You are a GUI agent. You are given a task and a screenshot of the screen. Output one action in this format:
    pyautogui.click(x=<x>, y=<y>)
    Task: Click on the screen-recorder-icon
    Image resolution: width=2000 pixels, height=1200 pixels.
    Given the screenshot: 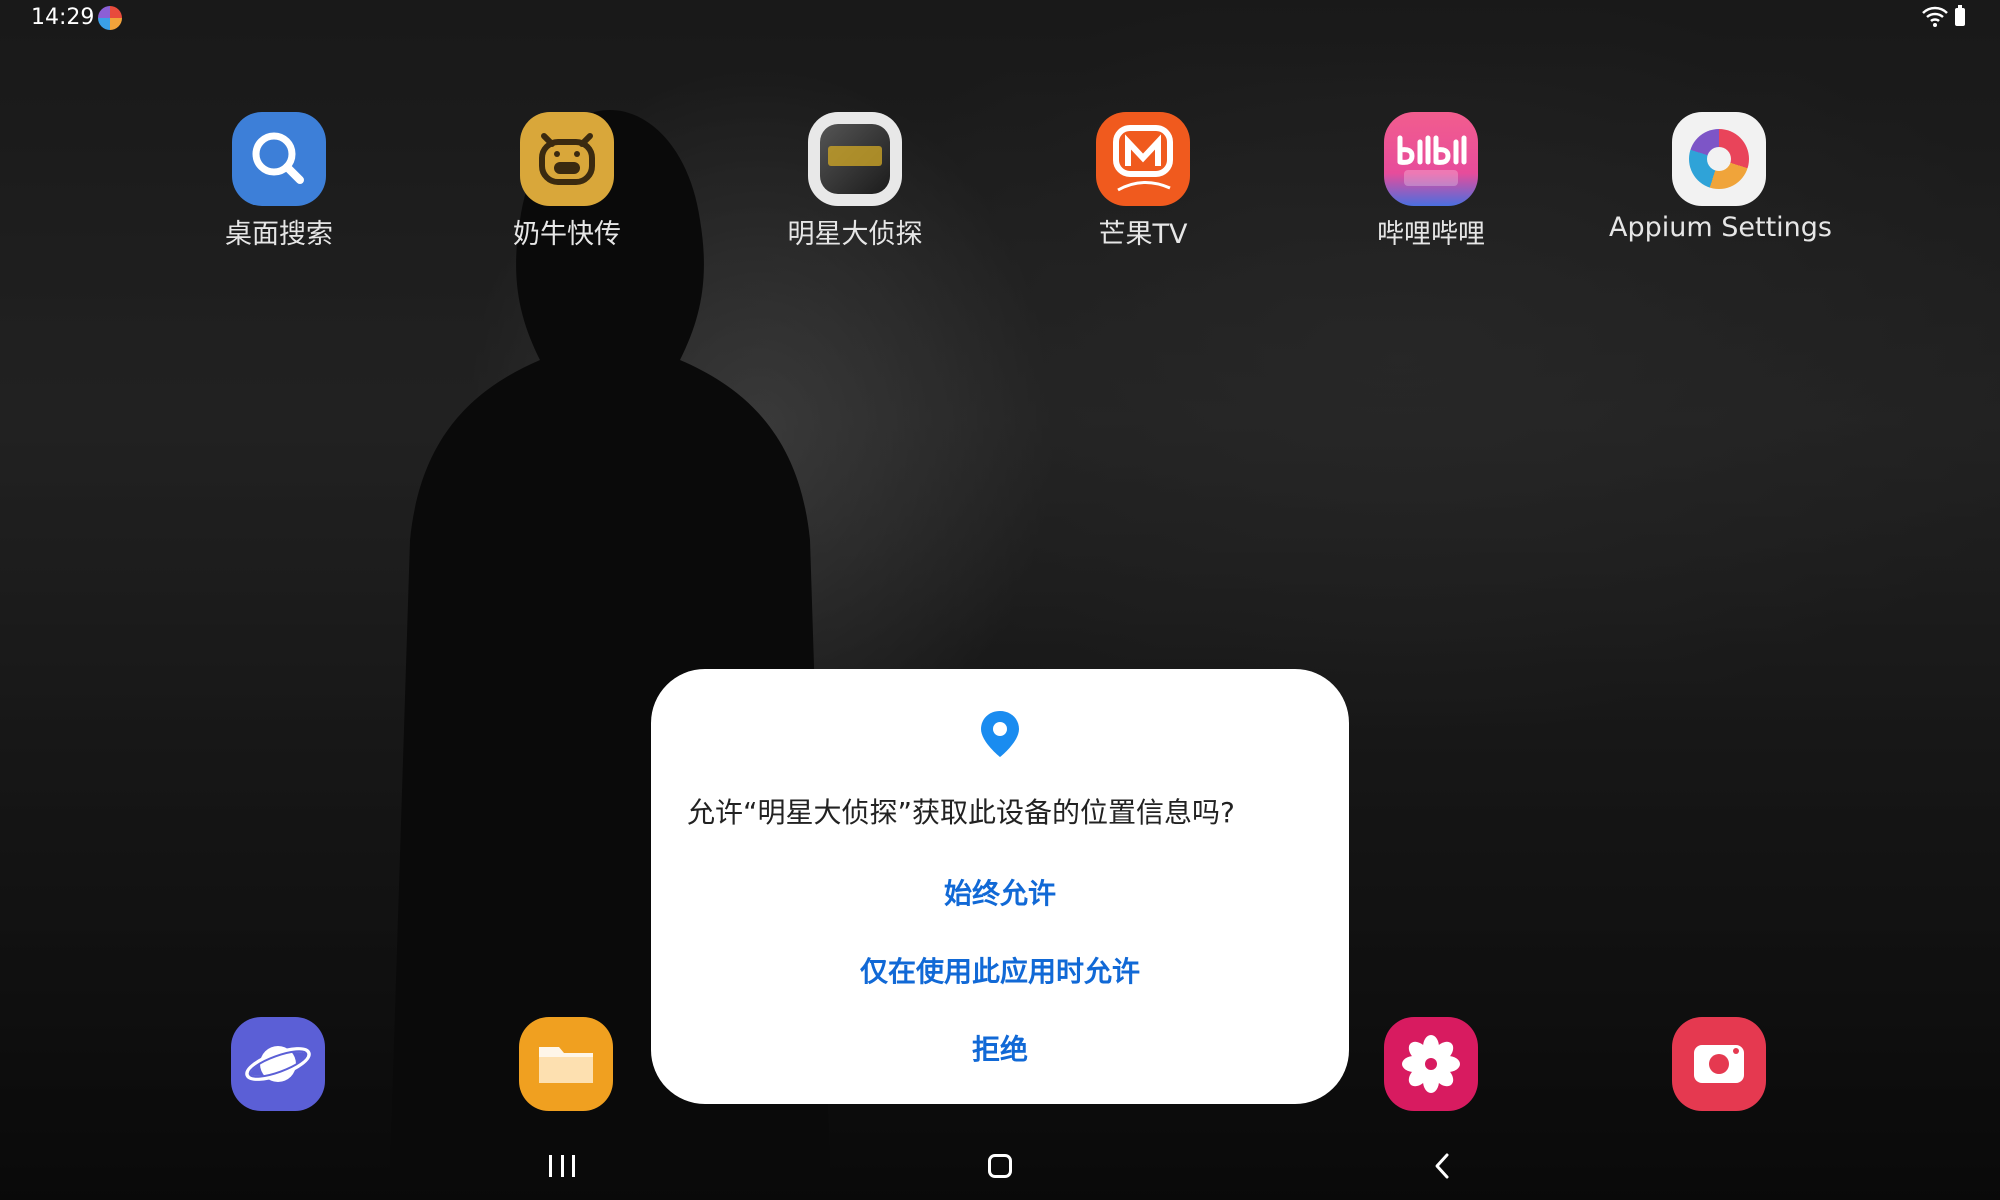 What is the action you would take?
    pyautogui.click(x=1719, y=1064)
    